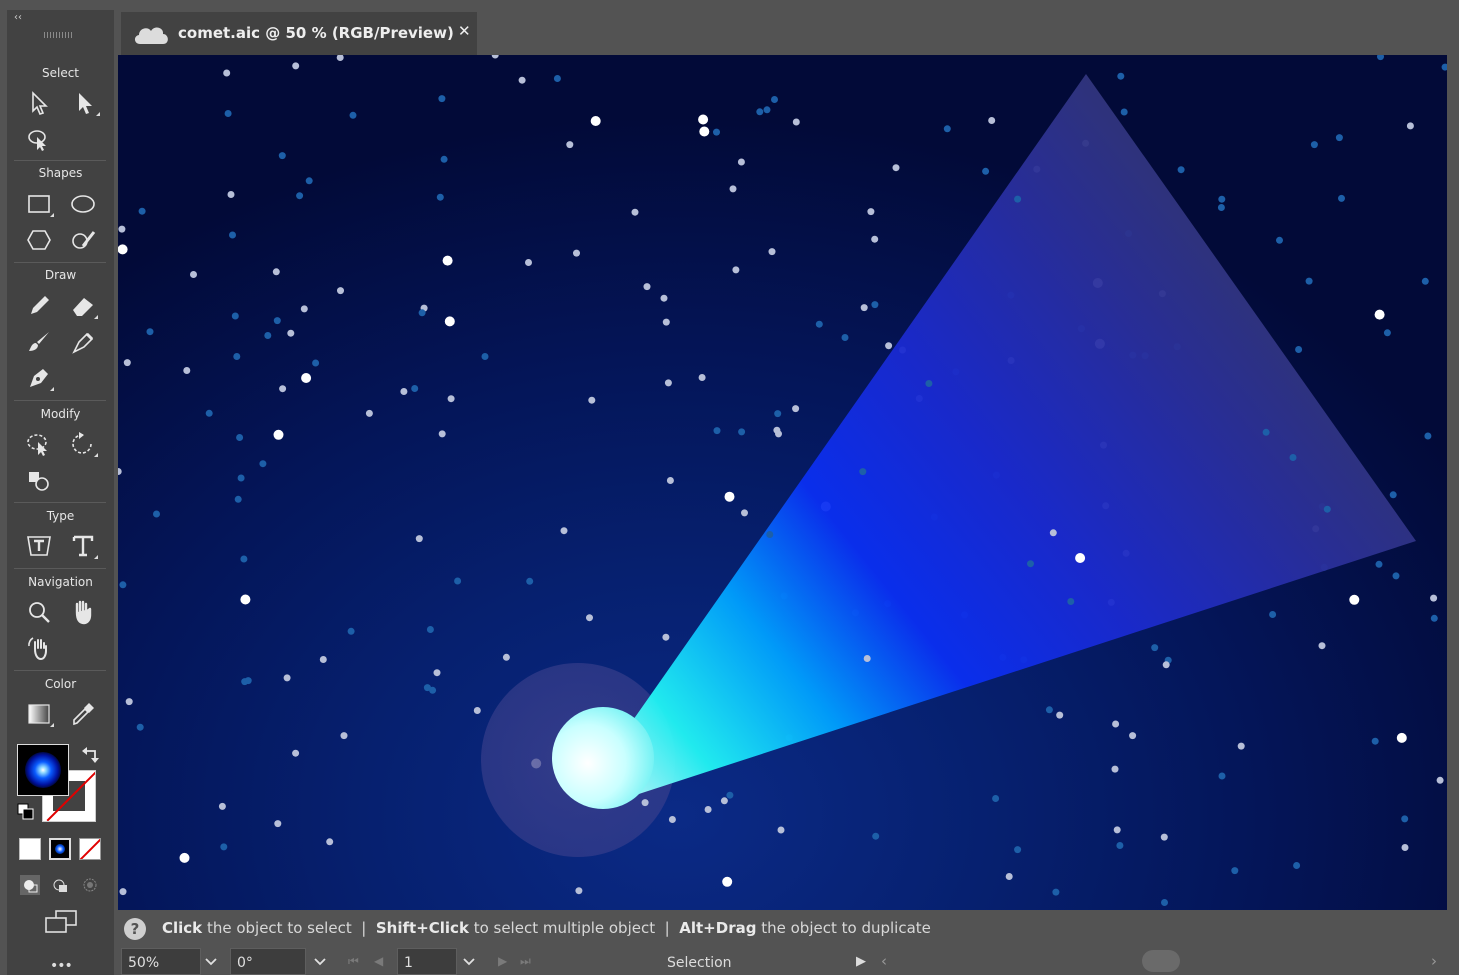  I want to click on eraser-tool, so click(83, 306).